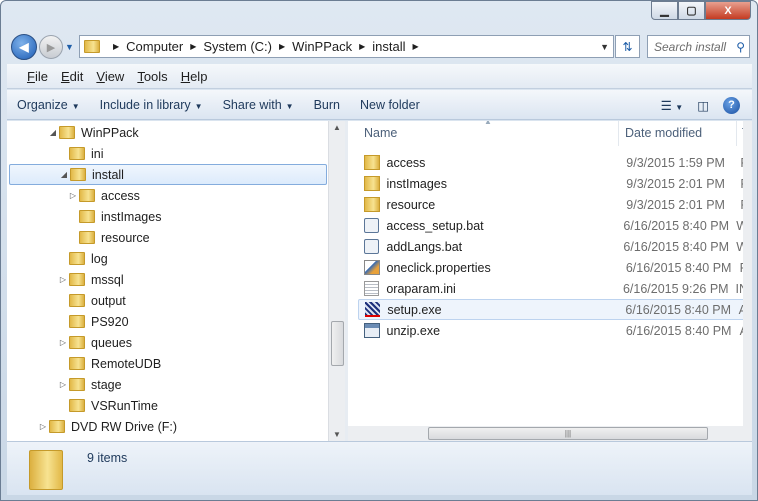  I want to click on horizontal-scrollbar: |||, so click(545, 433).